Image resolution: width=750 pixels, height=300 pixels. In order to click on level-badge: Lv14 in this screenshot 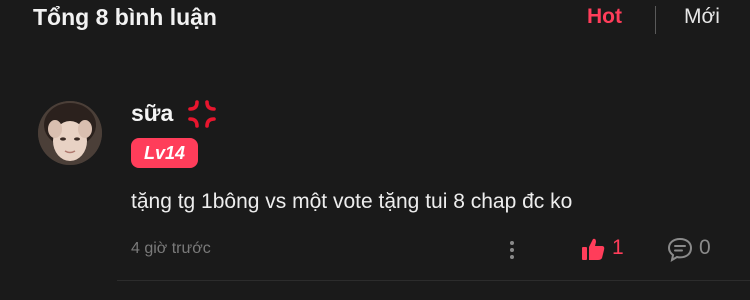, I will do `click(164, 153)`.